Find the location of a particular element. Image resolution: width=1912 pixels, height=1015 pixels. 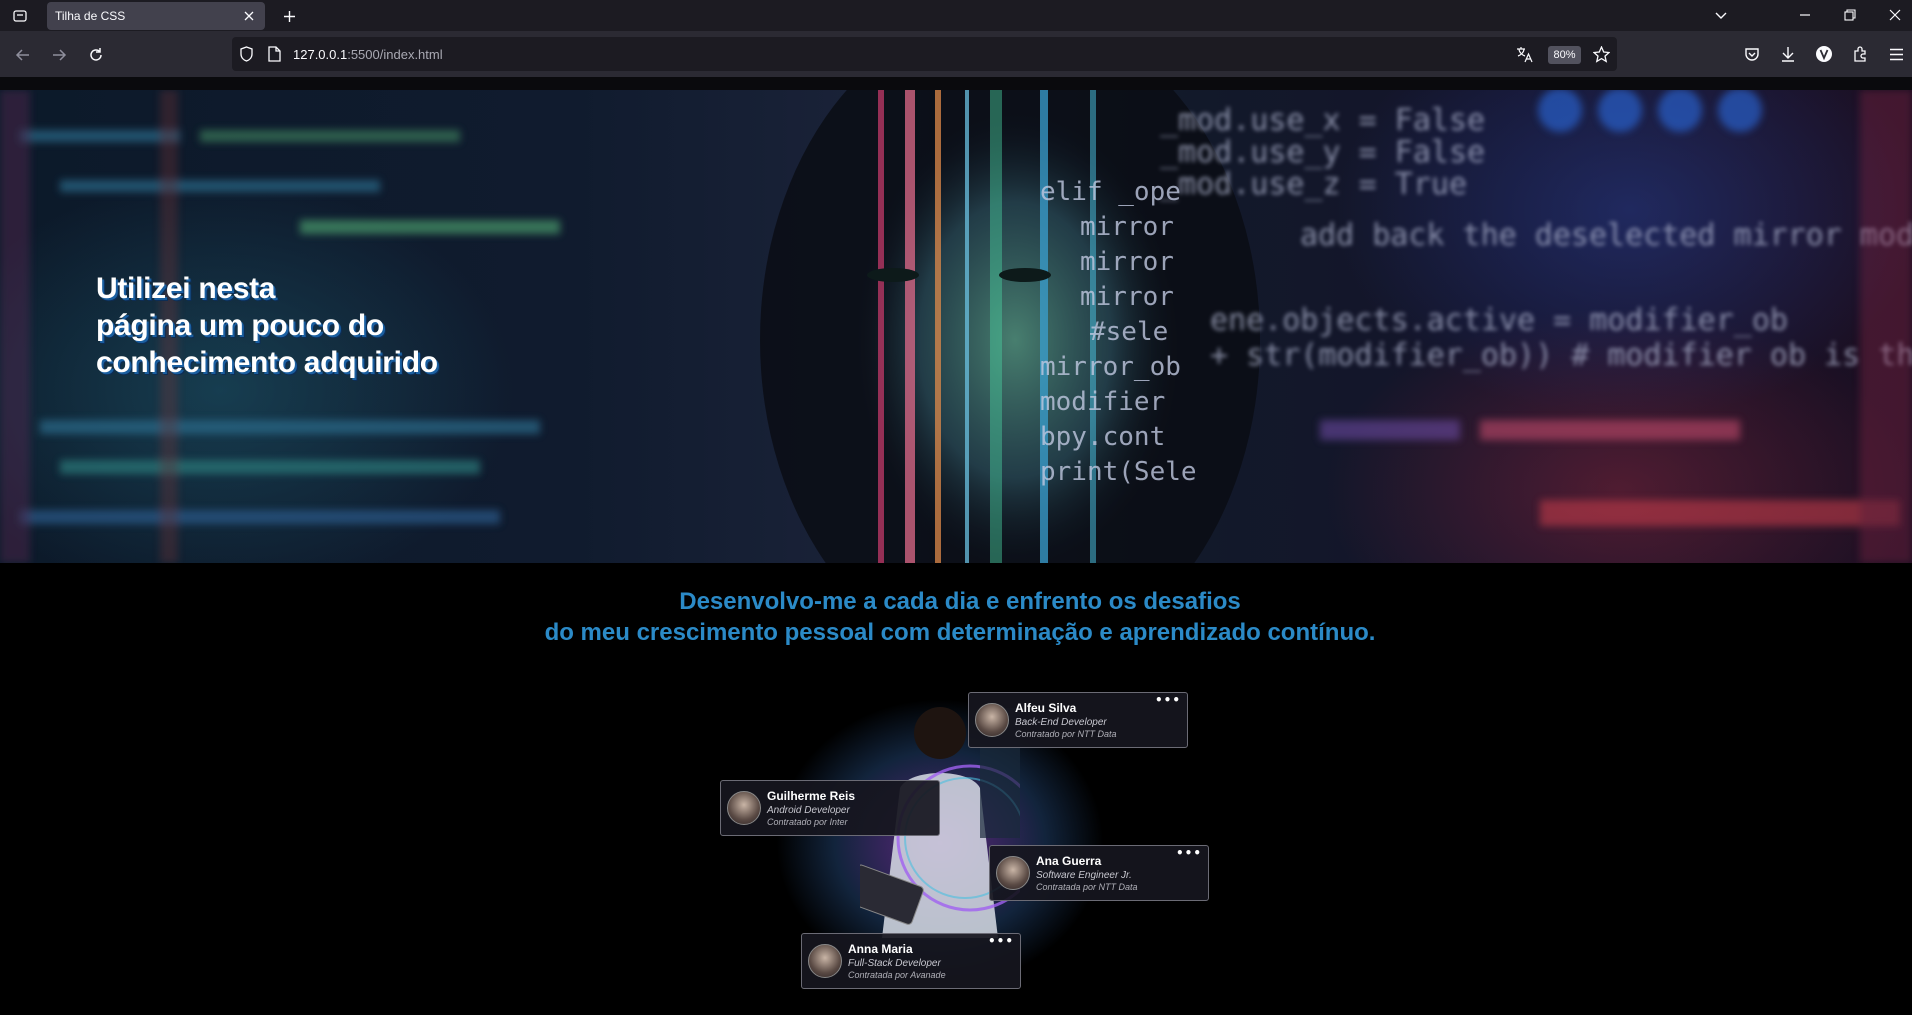

browser-tab-bar: Tilha de CSS is located at coordinates (956, 15).